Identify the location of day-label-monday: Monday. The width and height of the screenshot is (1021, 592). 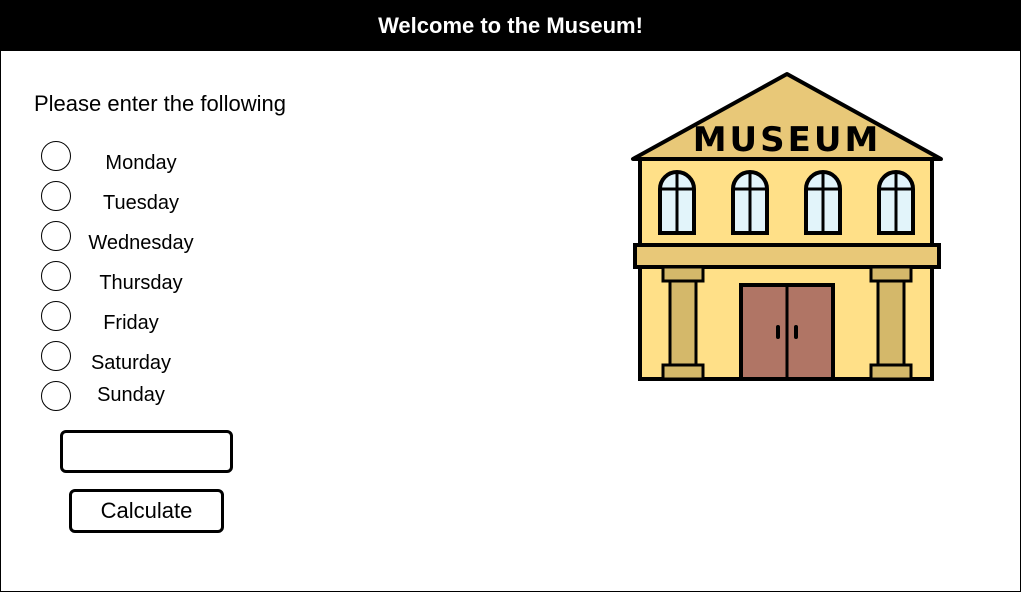
(141, 163).